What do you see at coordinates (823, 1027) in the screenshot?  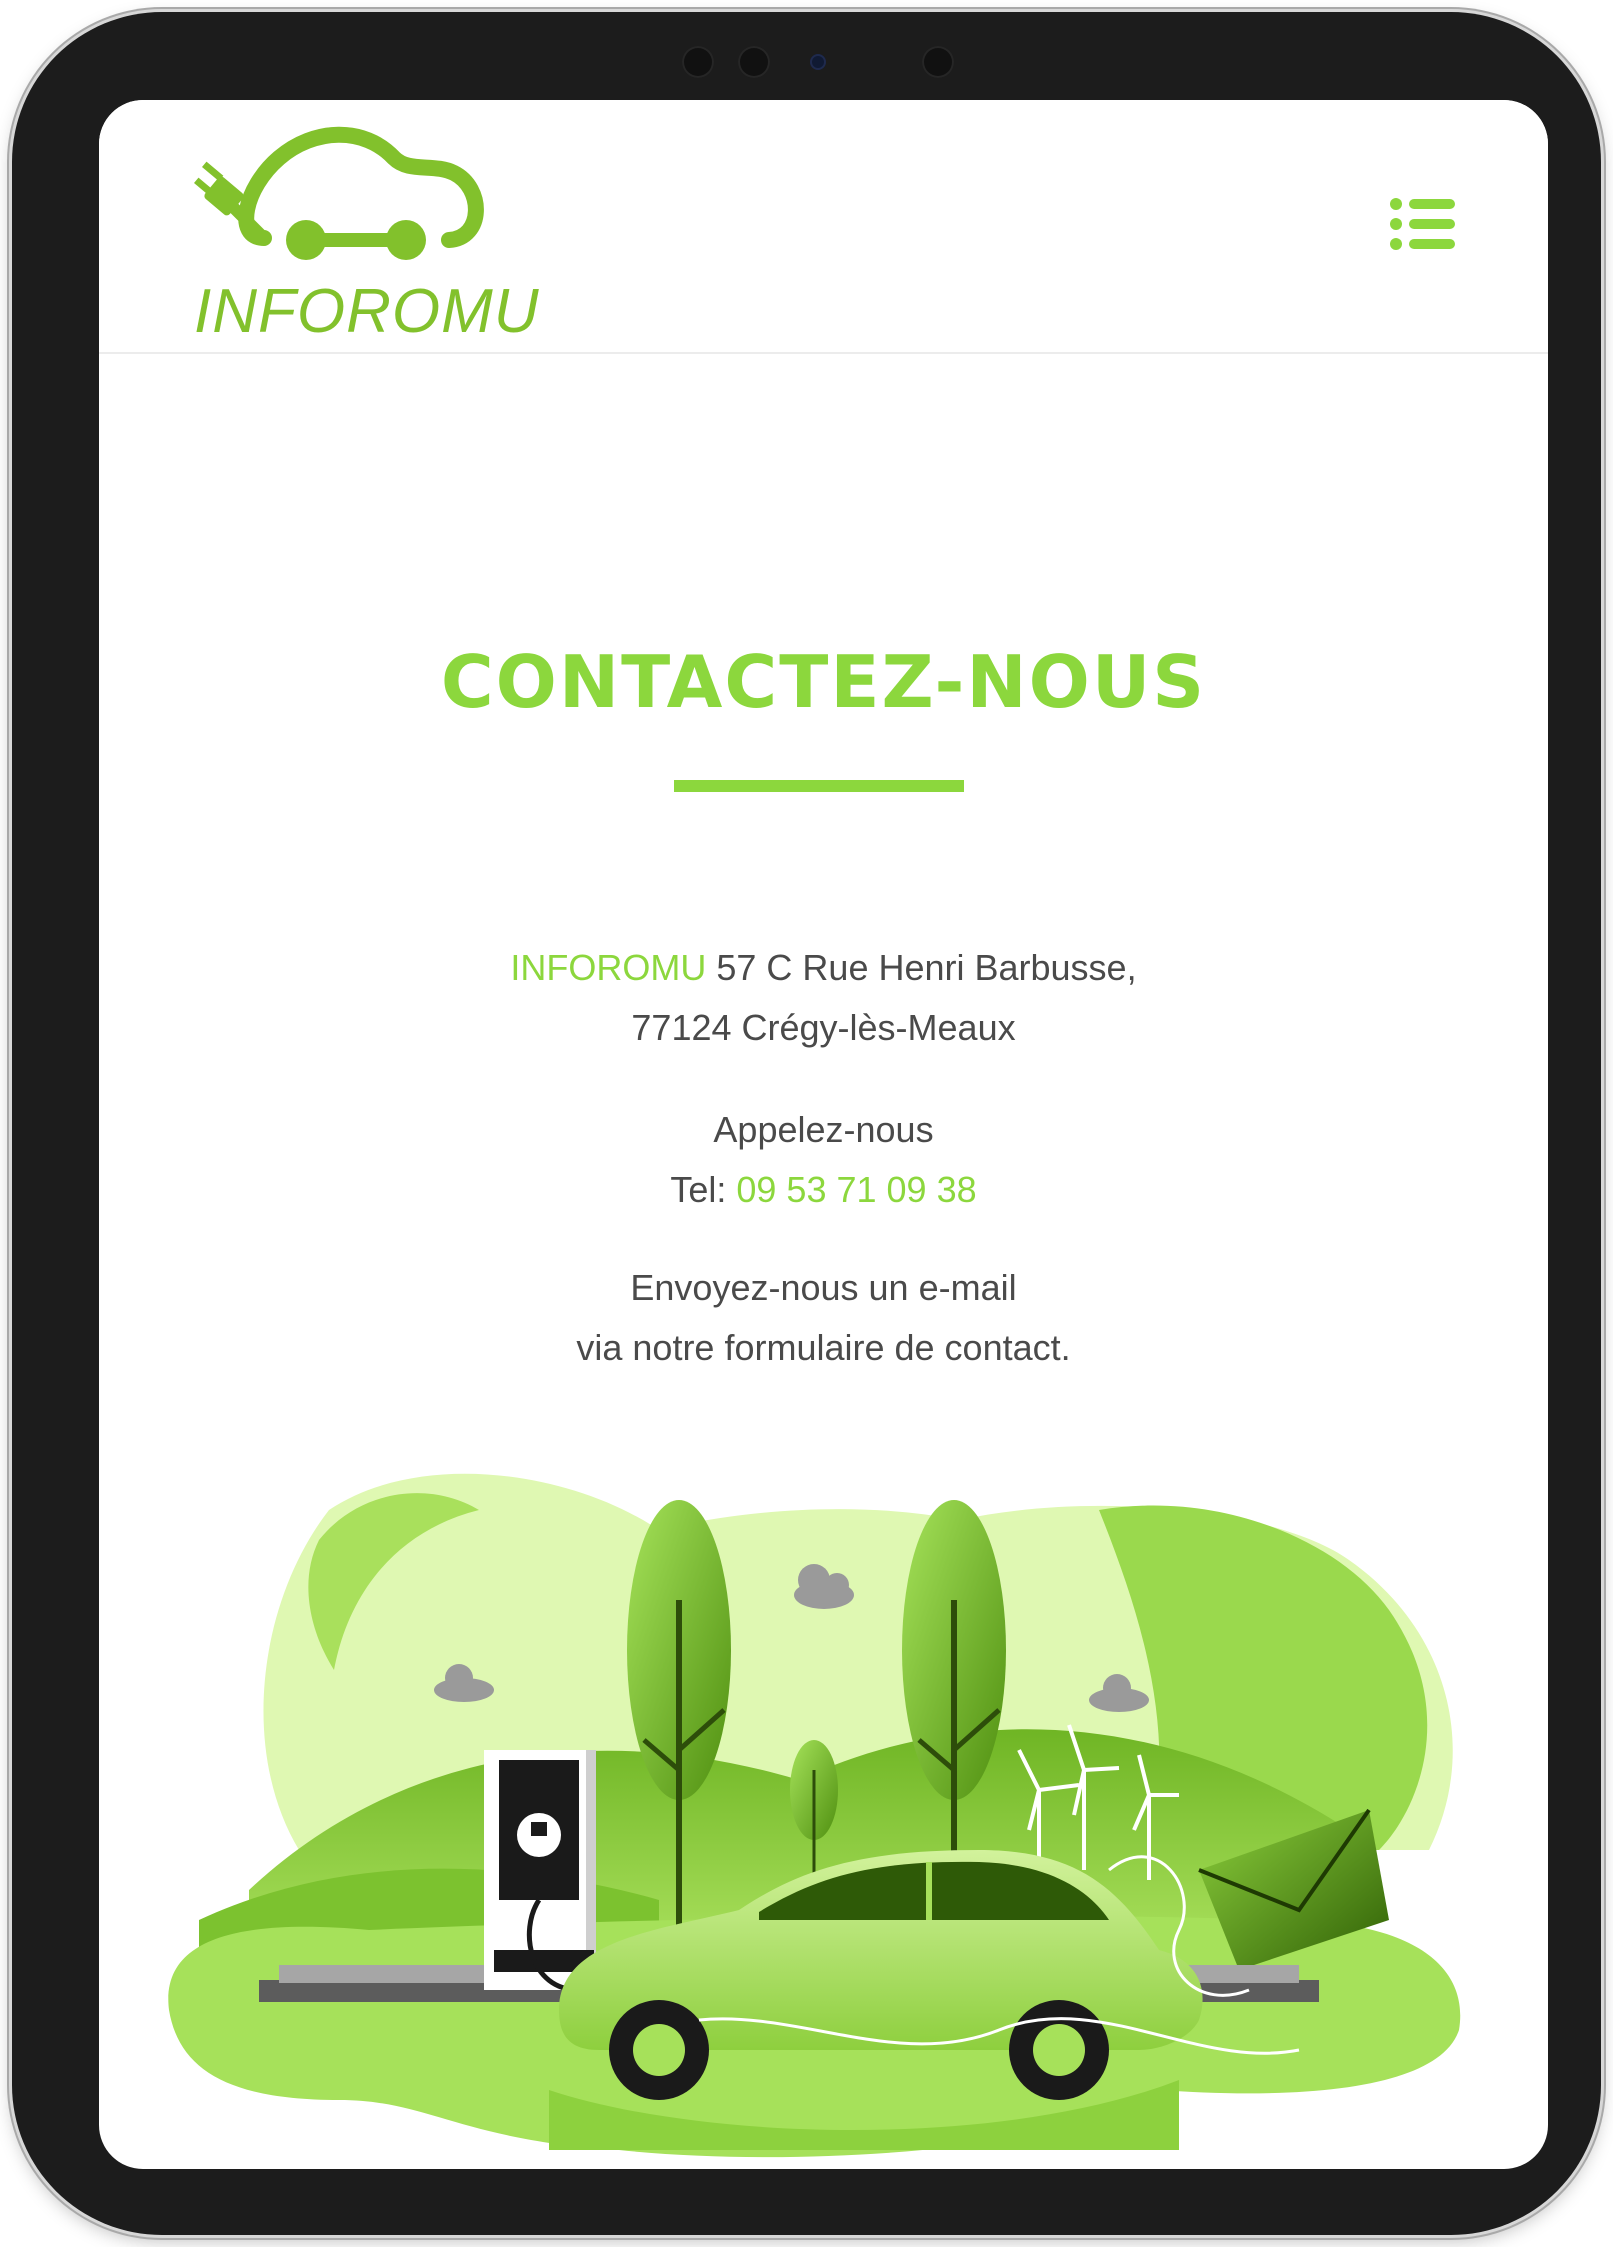 I see `address-line-2: 77124 Crégy-lès-Meaux` at bounding box center [823, 1027].